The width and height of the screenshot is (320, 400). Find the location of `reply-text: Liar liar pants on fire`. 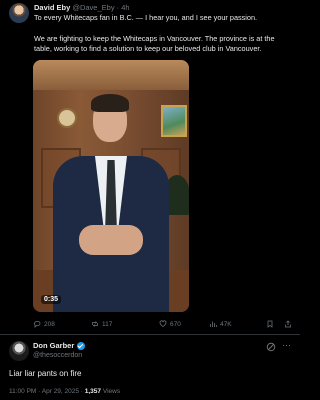

reply-text: Liar liar pants on fire is located at coordinates (45, 373).